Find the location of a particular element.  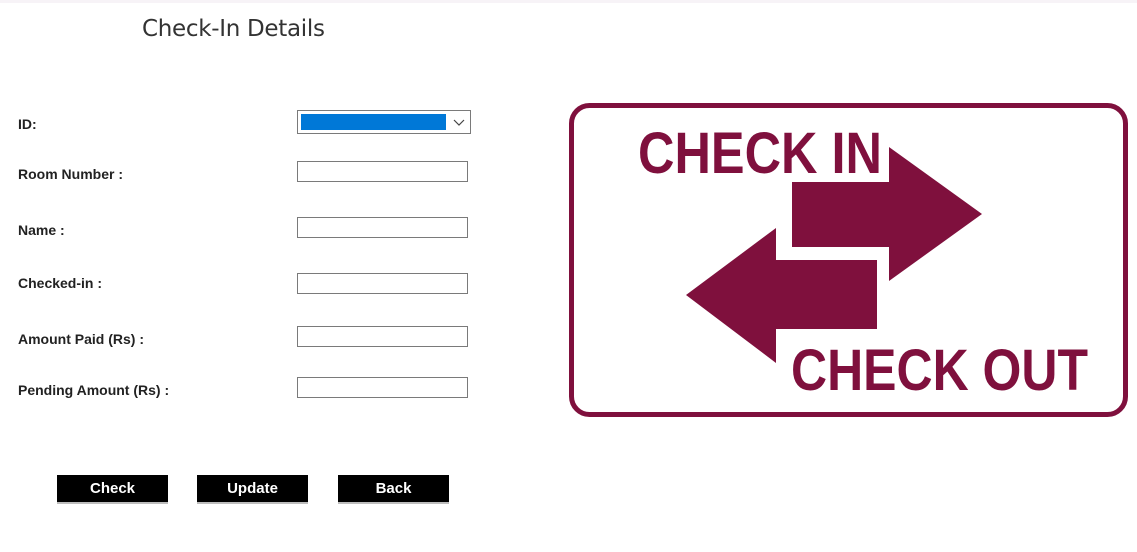

chevron-down-icon is located at coordinates (459, 122).